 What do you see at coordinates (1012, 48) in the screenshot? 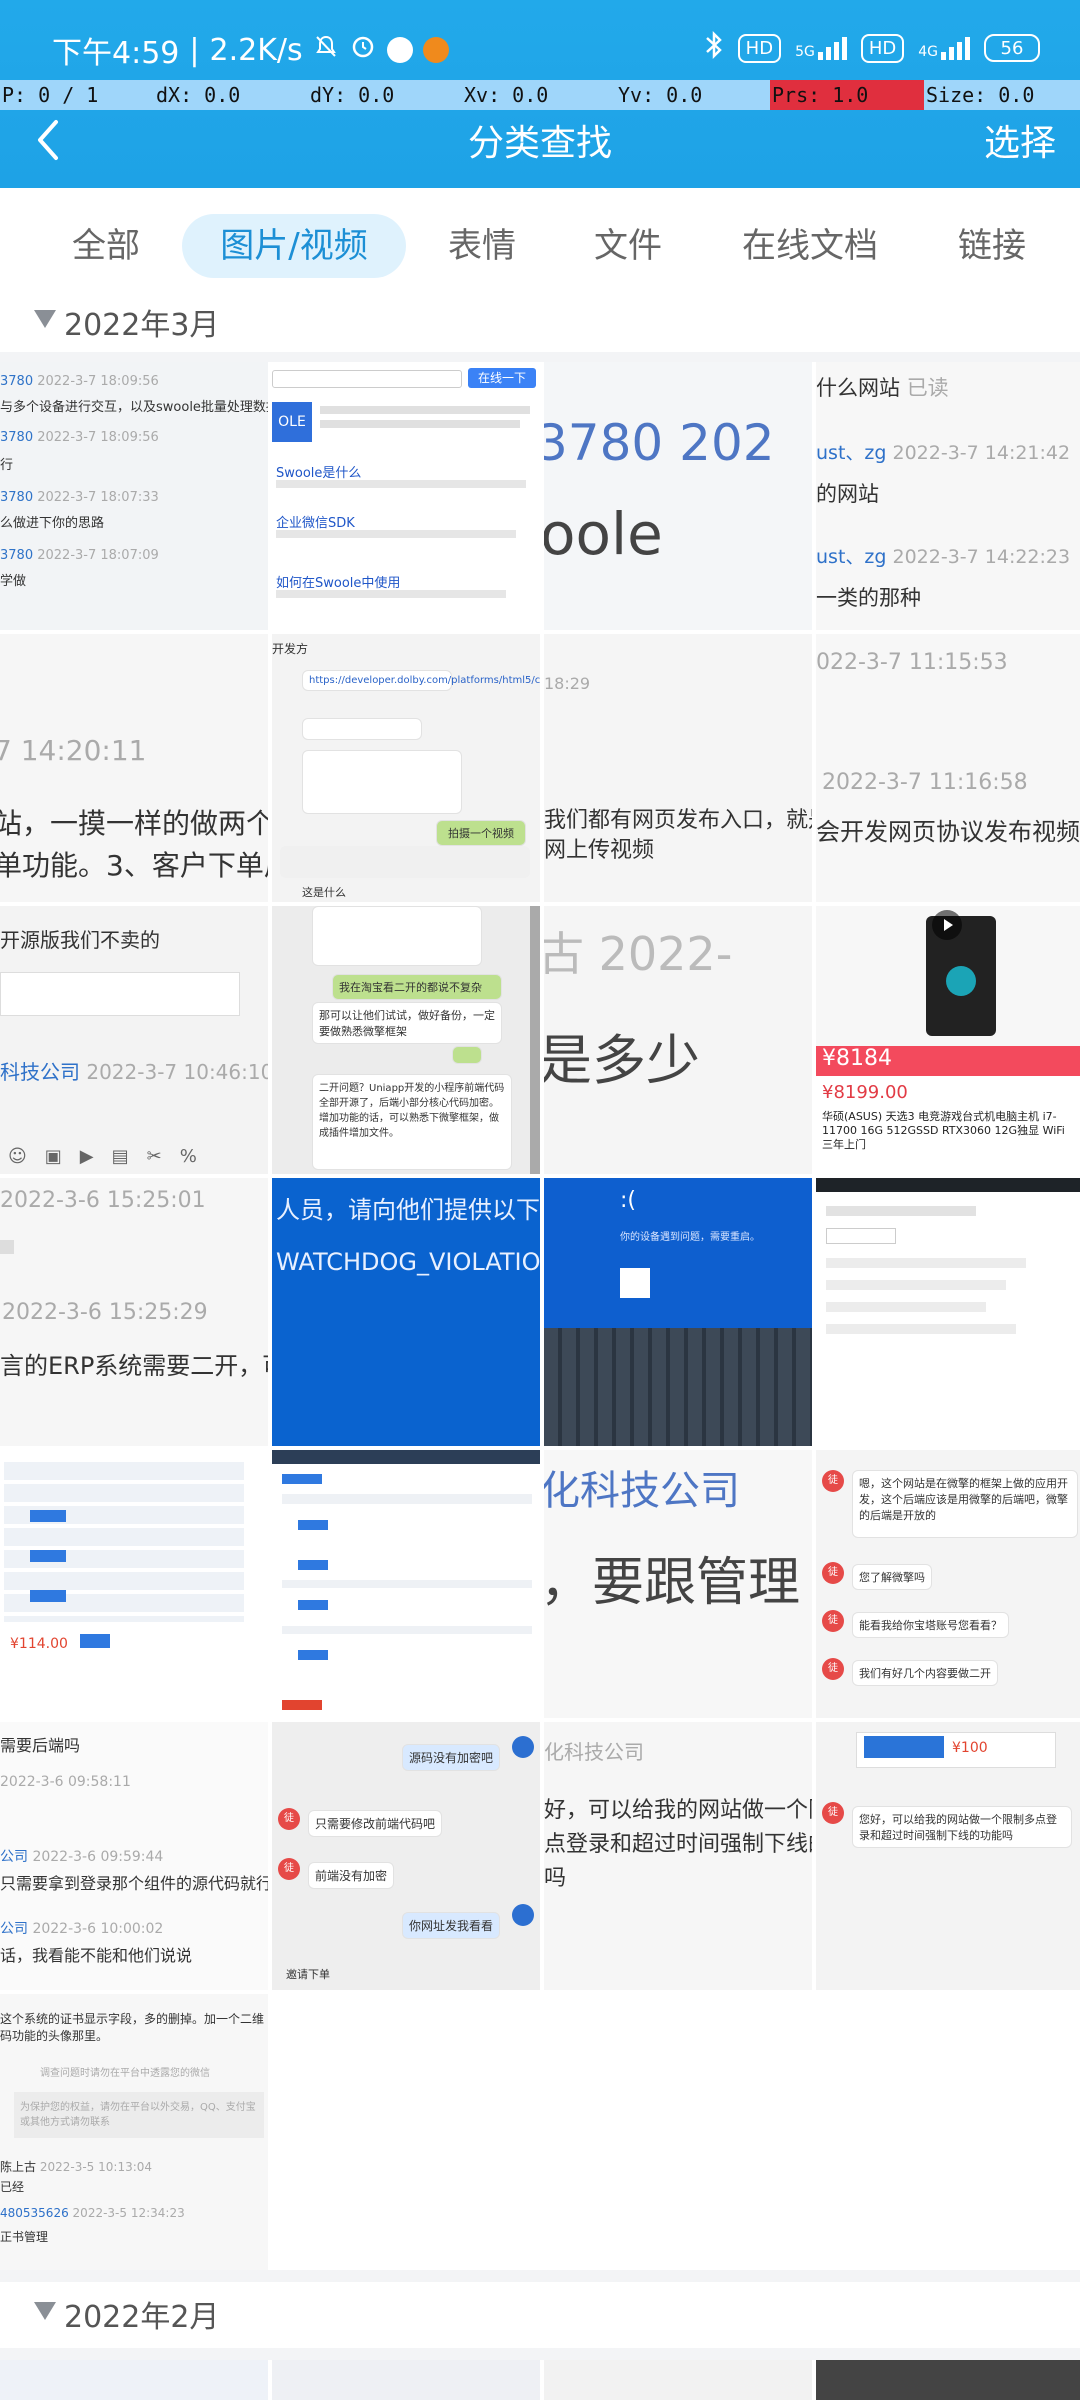
I see `battery-icon: 56` at bounding box center [1012, 48].